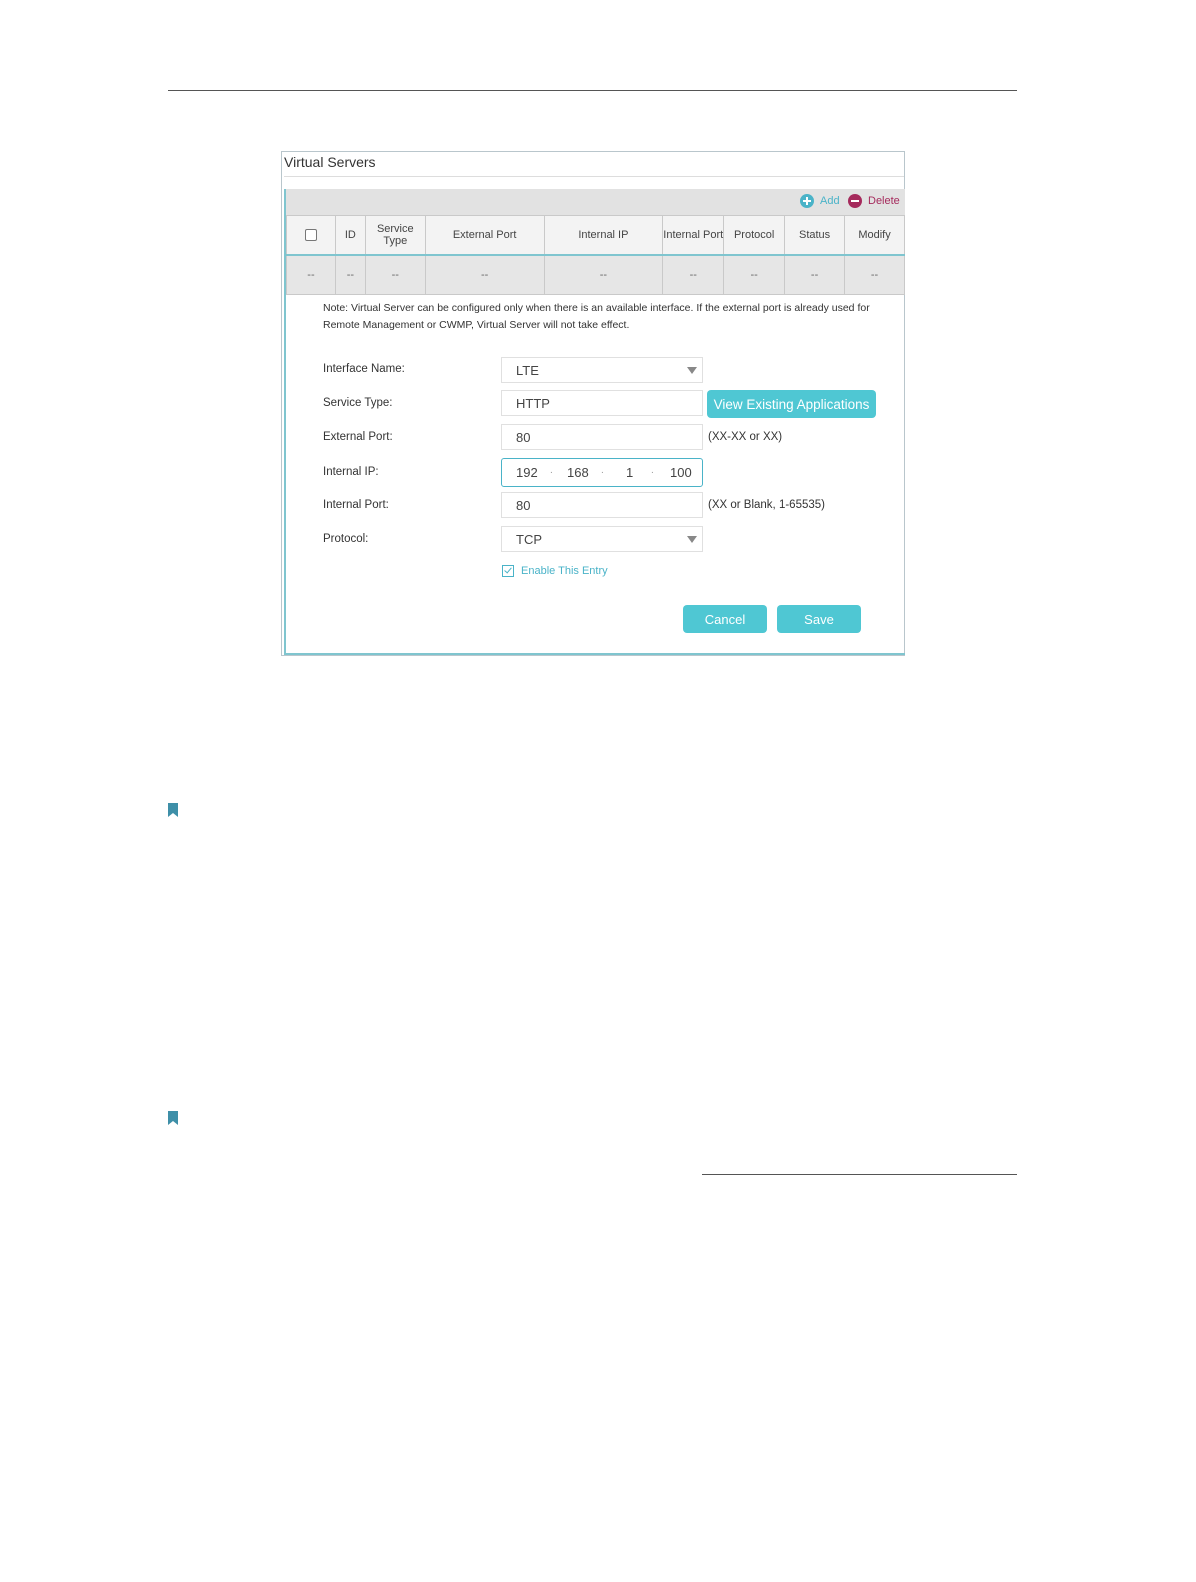 The height and width of the screenshot is (1582, 1196). What do you see at coordinates (564, 571) in the screenshot?
I see `enable-entry-label: Enable This Entry` at bounding box center [564, 571].